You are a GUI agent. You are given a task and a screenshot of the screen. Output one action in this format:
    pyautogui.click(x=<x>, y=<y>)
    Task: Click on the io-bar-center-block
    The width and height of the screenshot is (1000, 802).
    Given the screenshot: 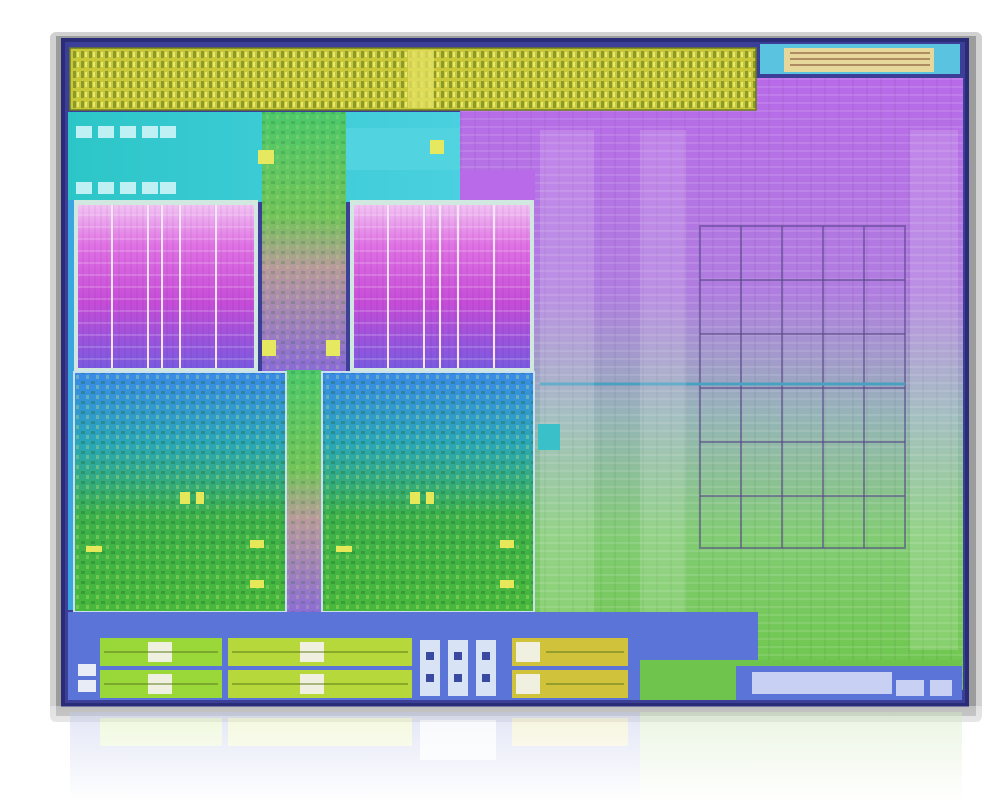 What is the action you would take?
    pyautogui.click(x=421, y=79)
    